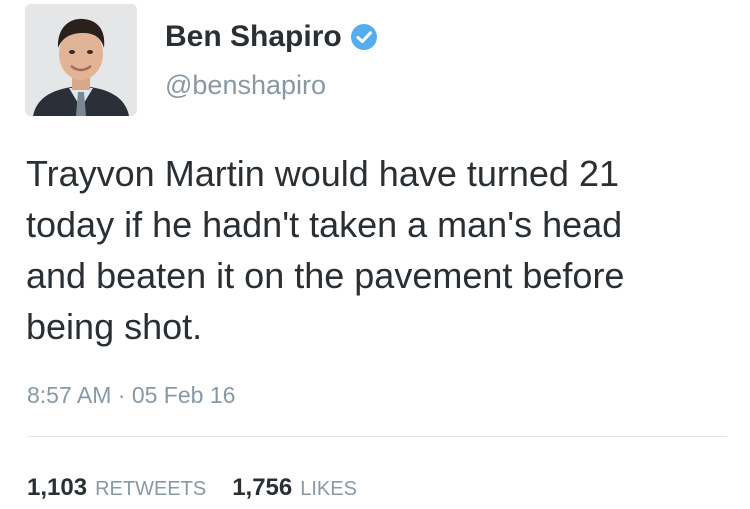 The image size is (750, 509). I want to click on tweet-text-line: being shot., so click(114, 326).